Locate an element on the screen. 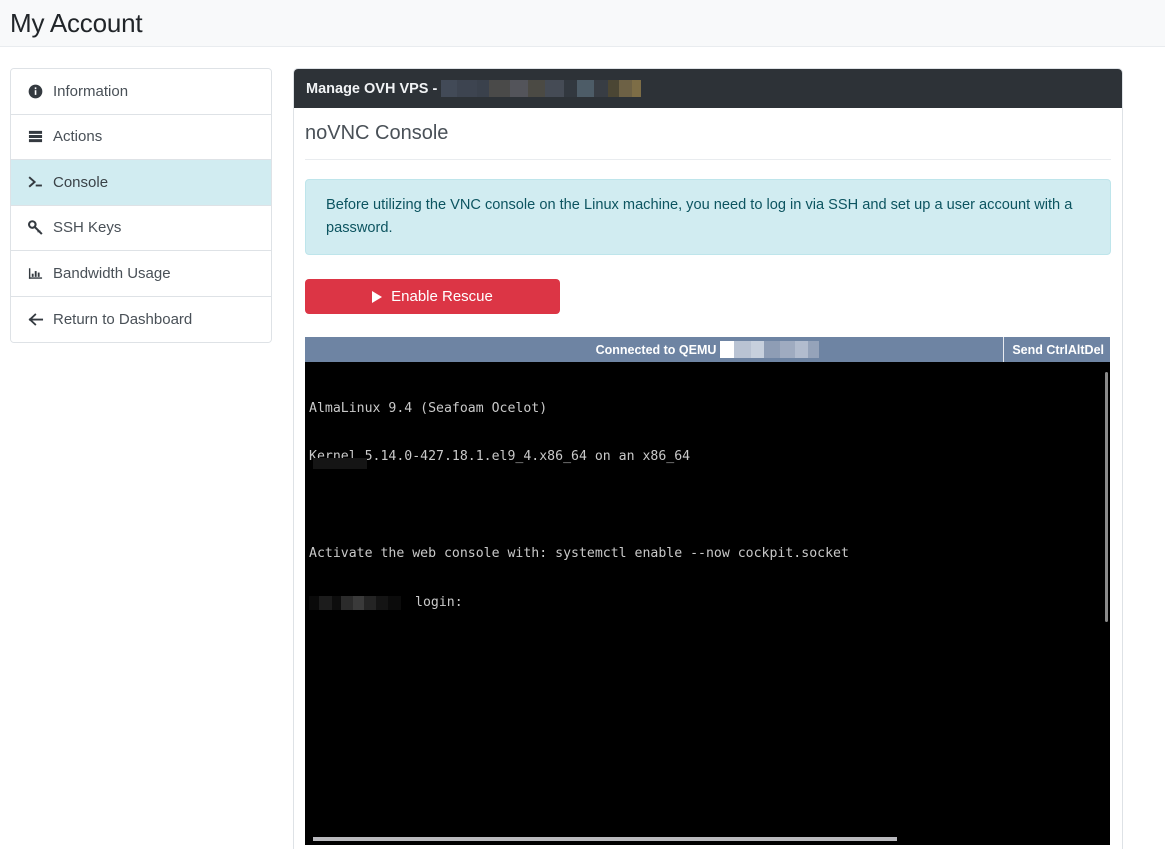 The image size is (1165, 849). sidebar-item-label: Actions is located at coordinates (78, 137).